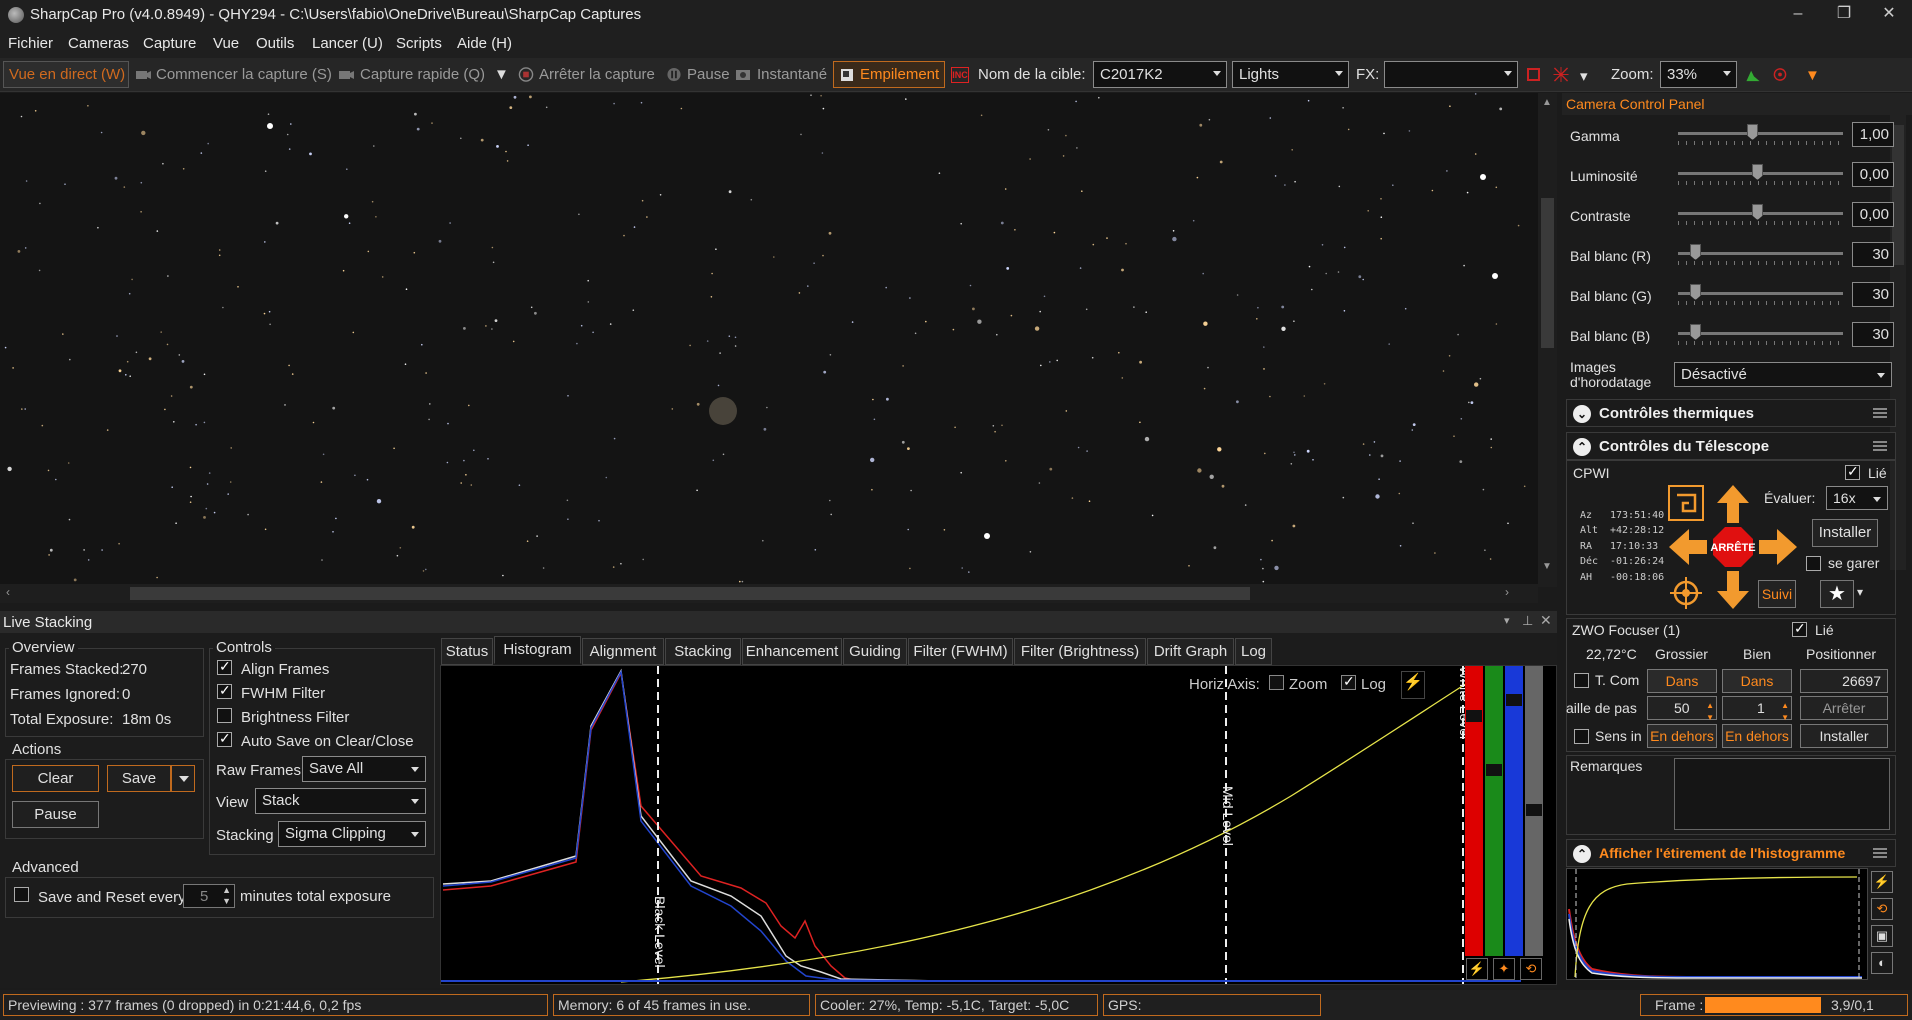  What do you see at coordinates (1695, 292) in the screenshot?
I see `wb-green-slider-thumb` at bounding box center [1695, 292].